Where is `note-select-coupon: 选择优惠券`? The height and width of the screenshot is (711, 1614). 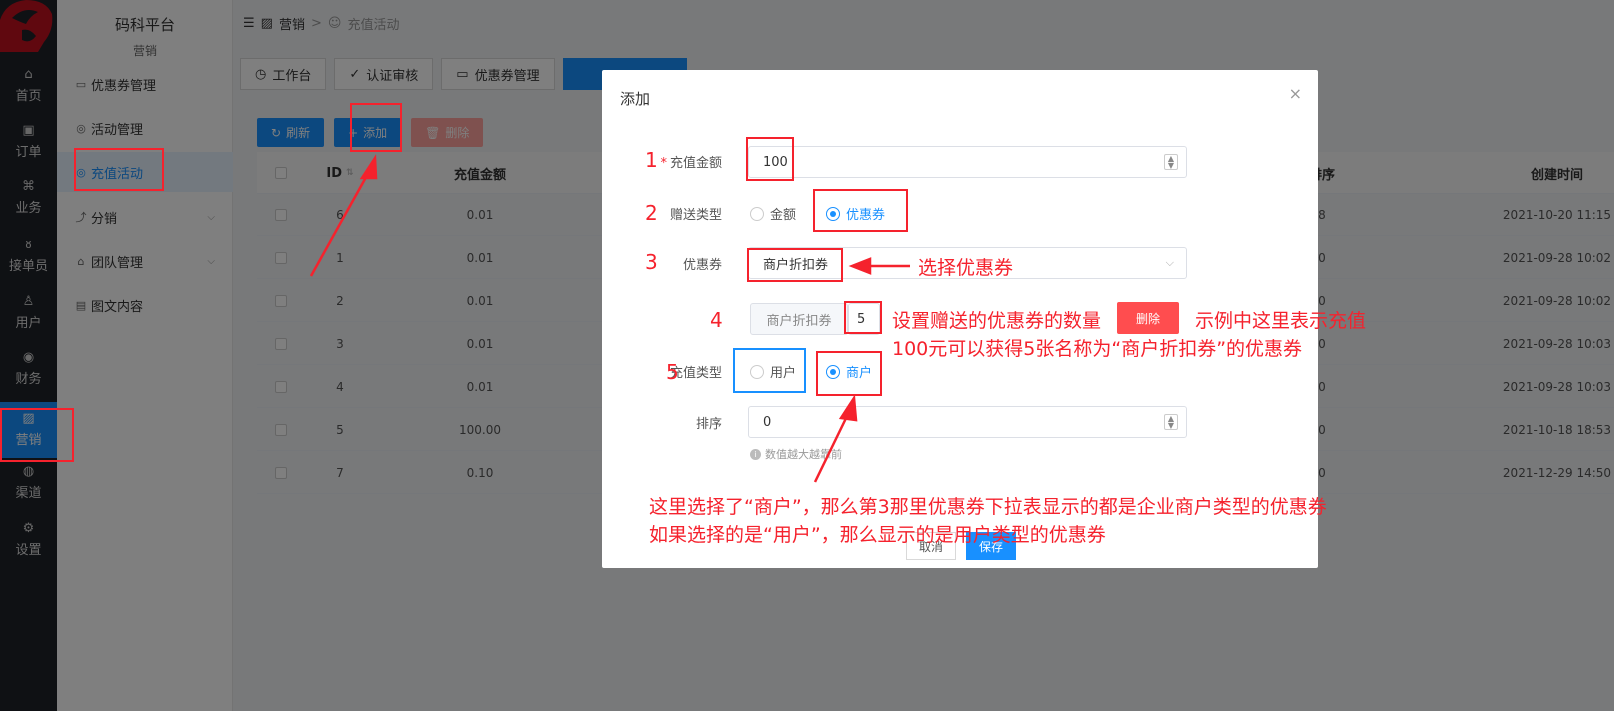 note-select-coupon: 选择优惠券 is located at coordinates (966, 268).